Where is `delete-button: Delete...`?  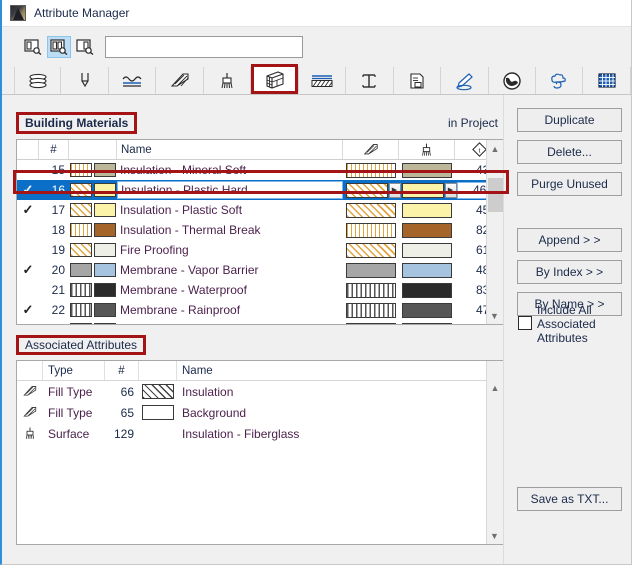
delete-button: Delete... is located at coordinates (569, 152).